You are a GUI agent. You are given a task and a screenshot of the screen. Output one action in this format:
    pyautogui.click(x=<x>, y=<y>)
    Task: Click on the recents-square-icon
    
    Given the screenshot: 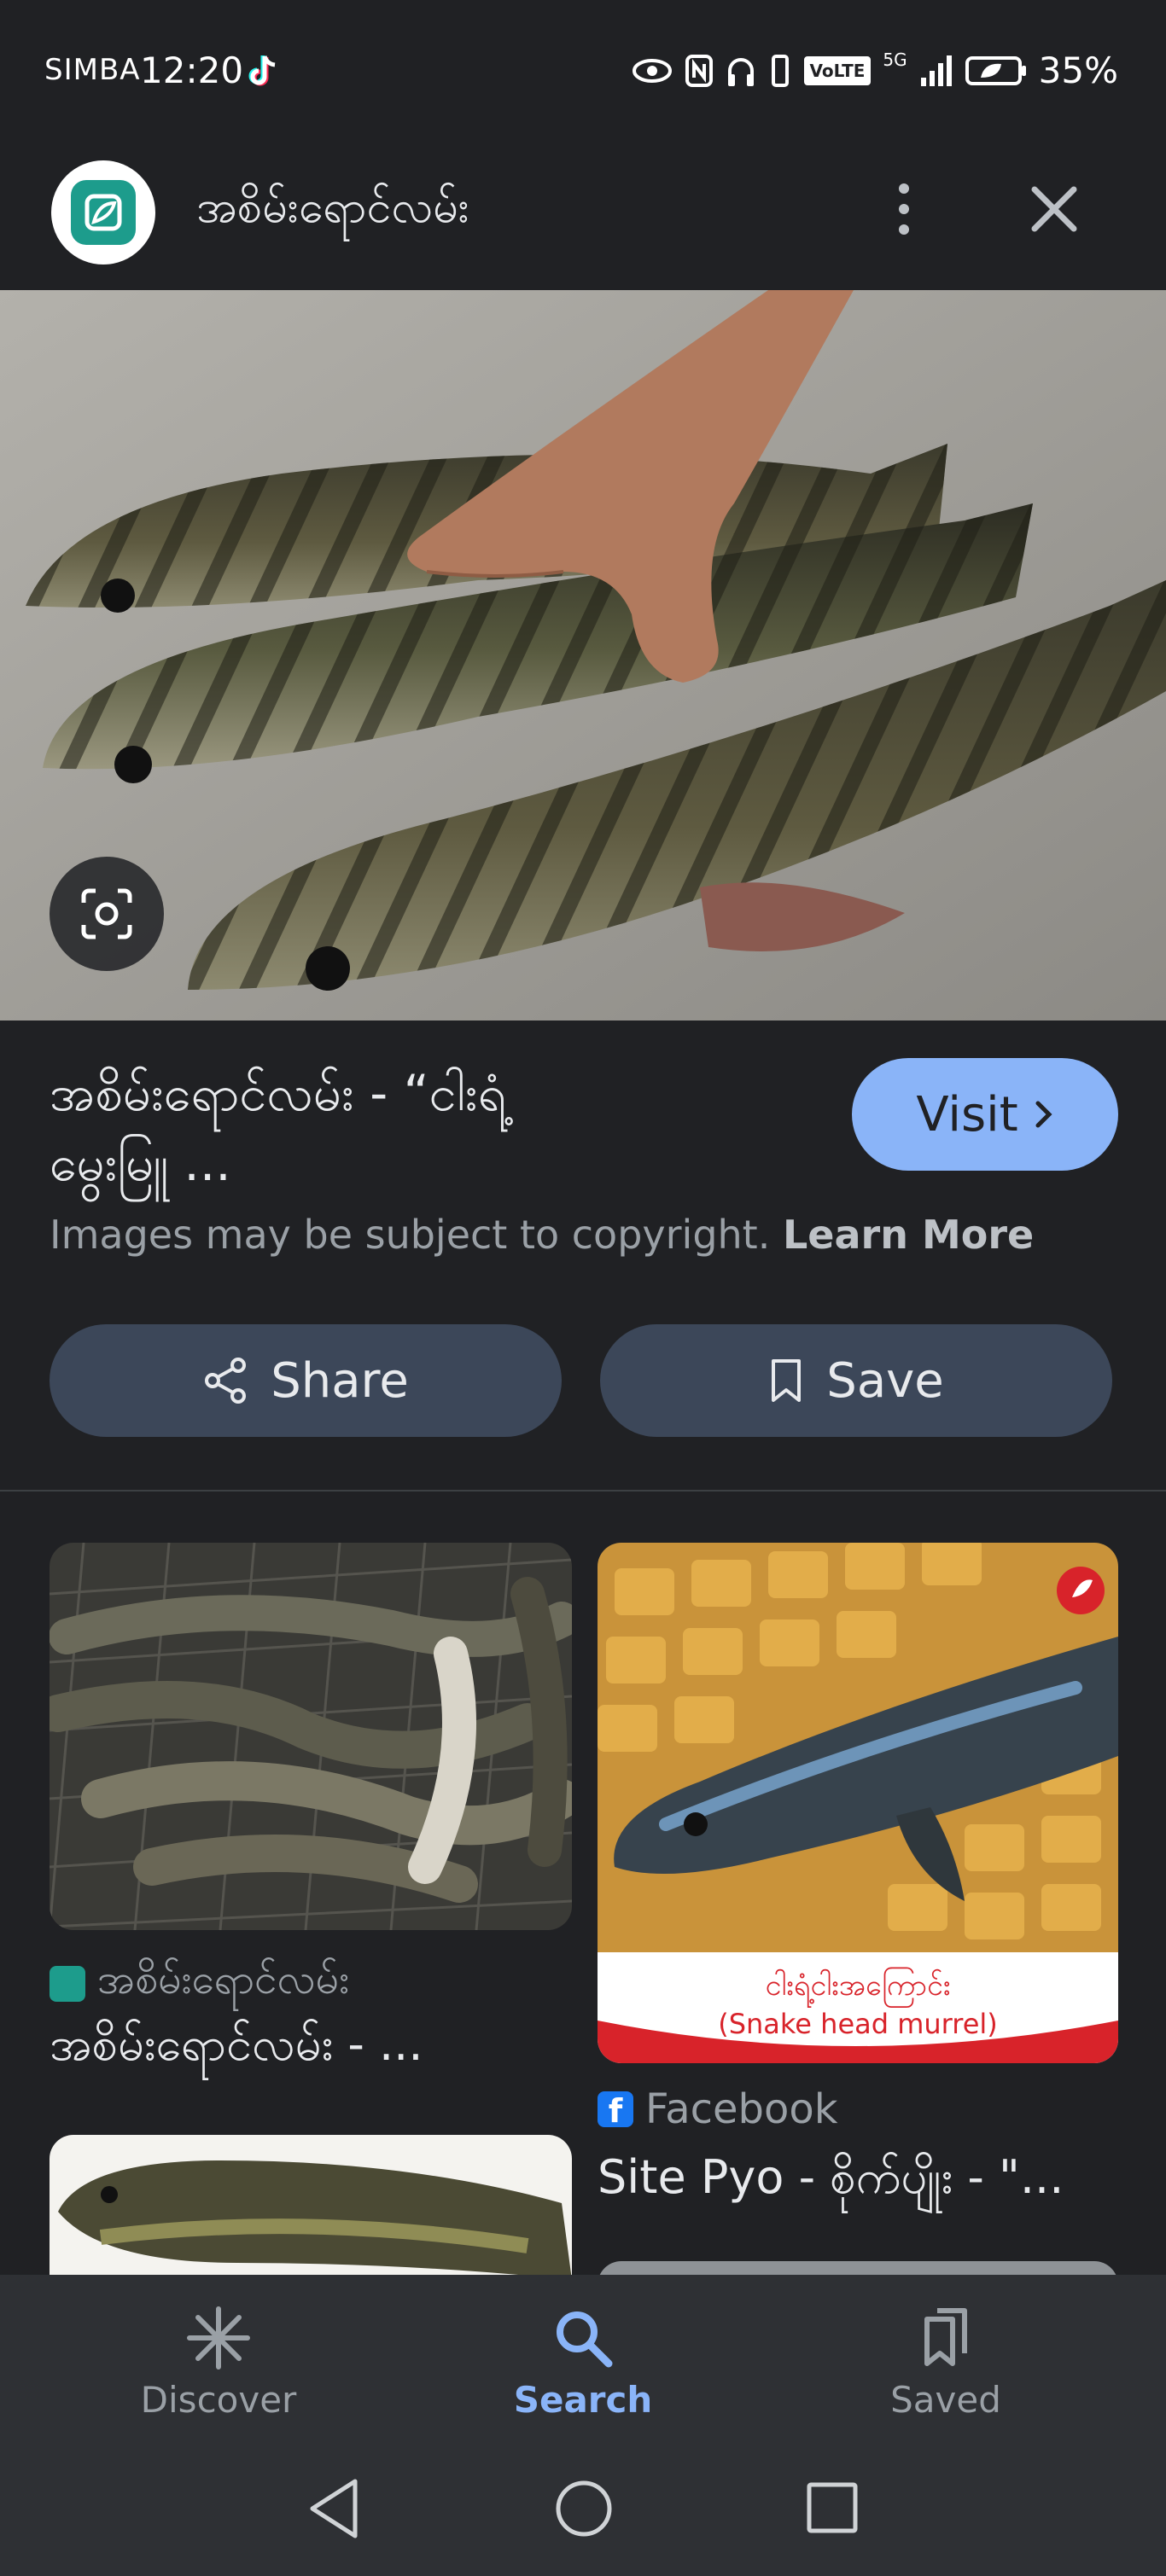 What is the action you would take?
    pyautogui.click(x=832, y=2507)
    